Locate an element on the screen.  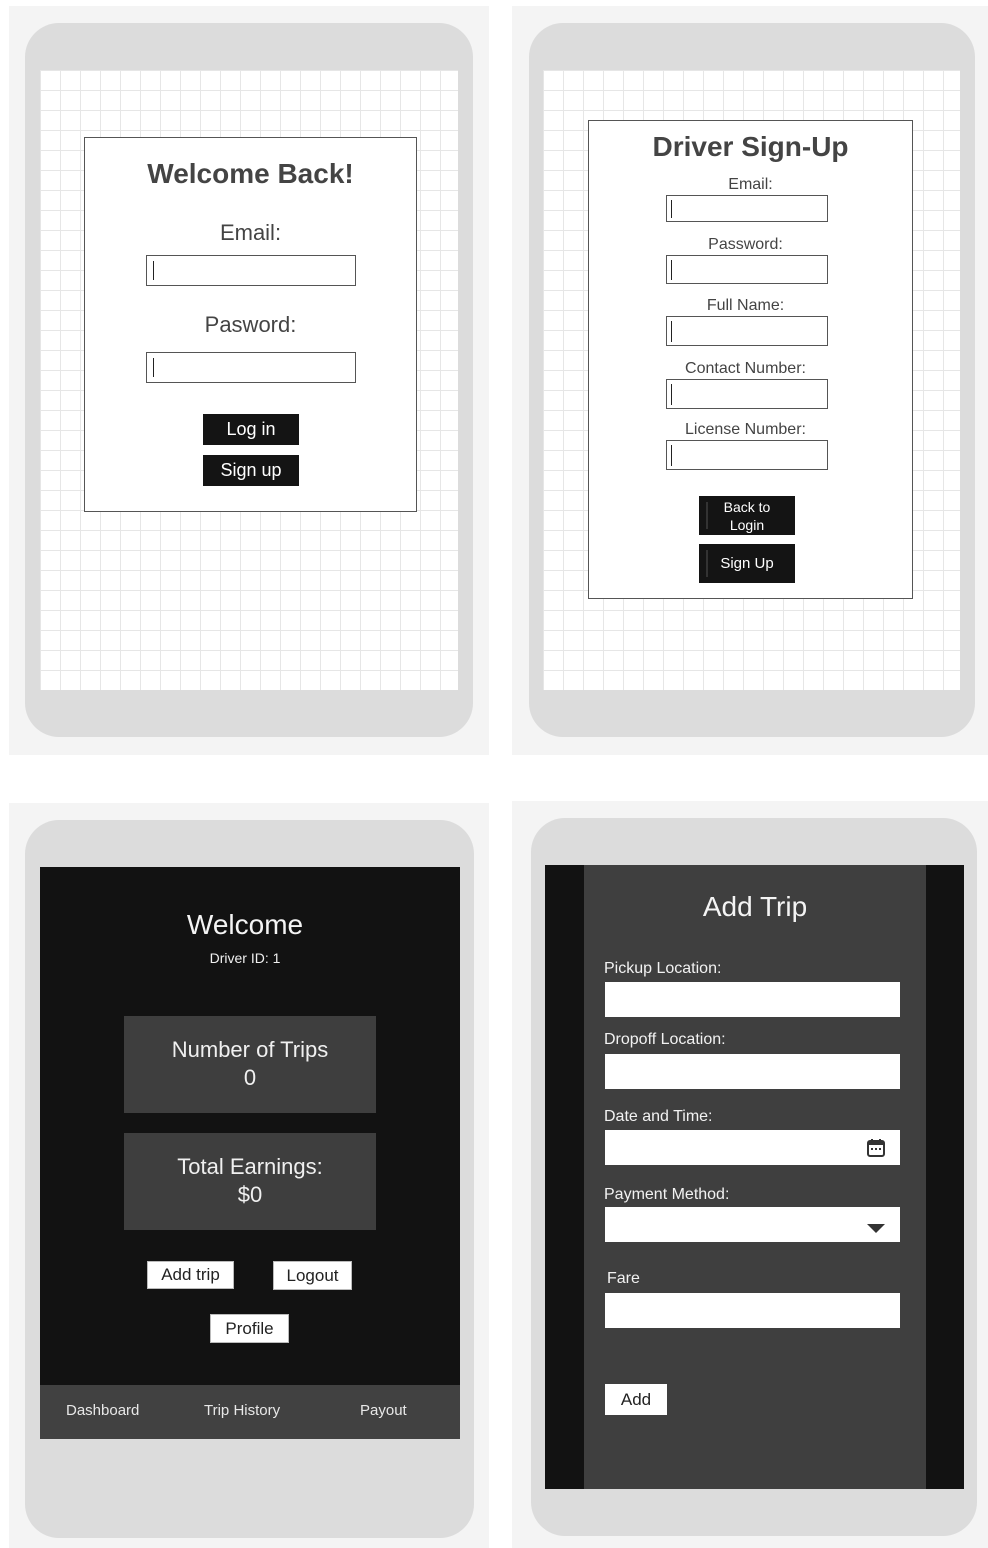
password-input is located at coordinates (251, 367).